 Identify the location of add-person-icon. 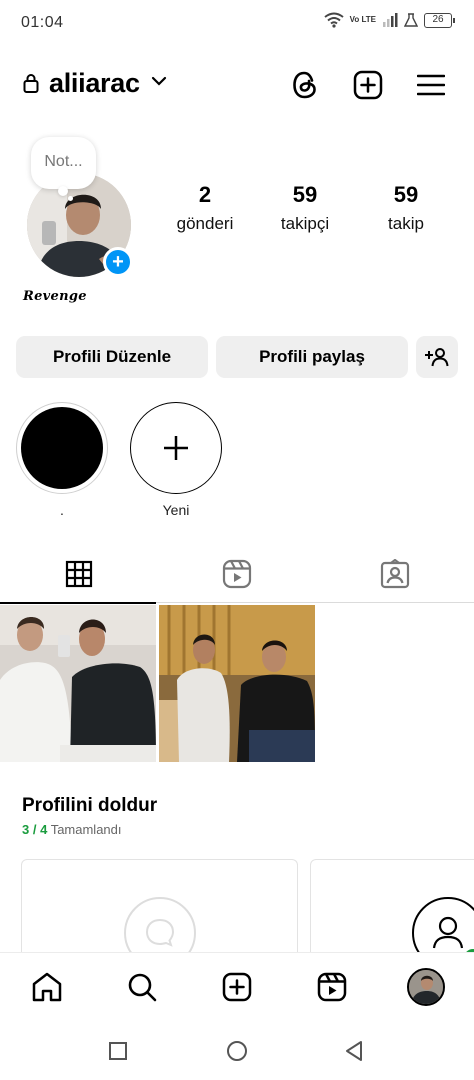
(437, 357).